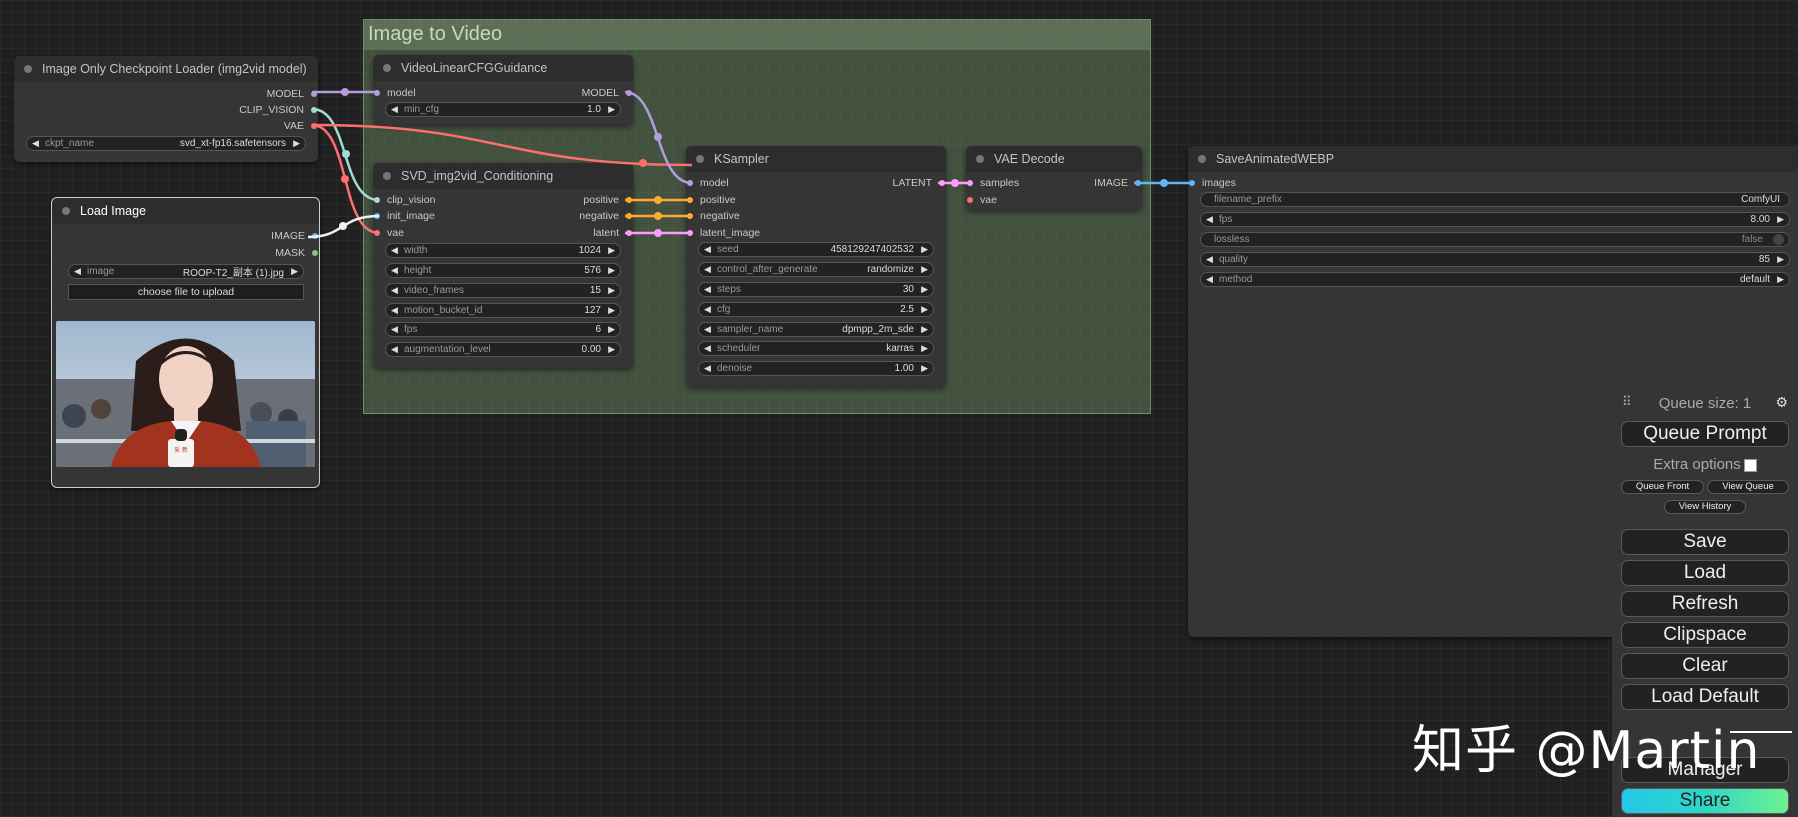  What do you see at coordinates (1781, 402) in the screenshot?
I see `gear-icon: ⚙` at bounding box center [1781, 402].